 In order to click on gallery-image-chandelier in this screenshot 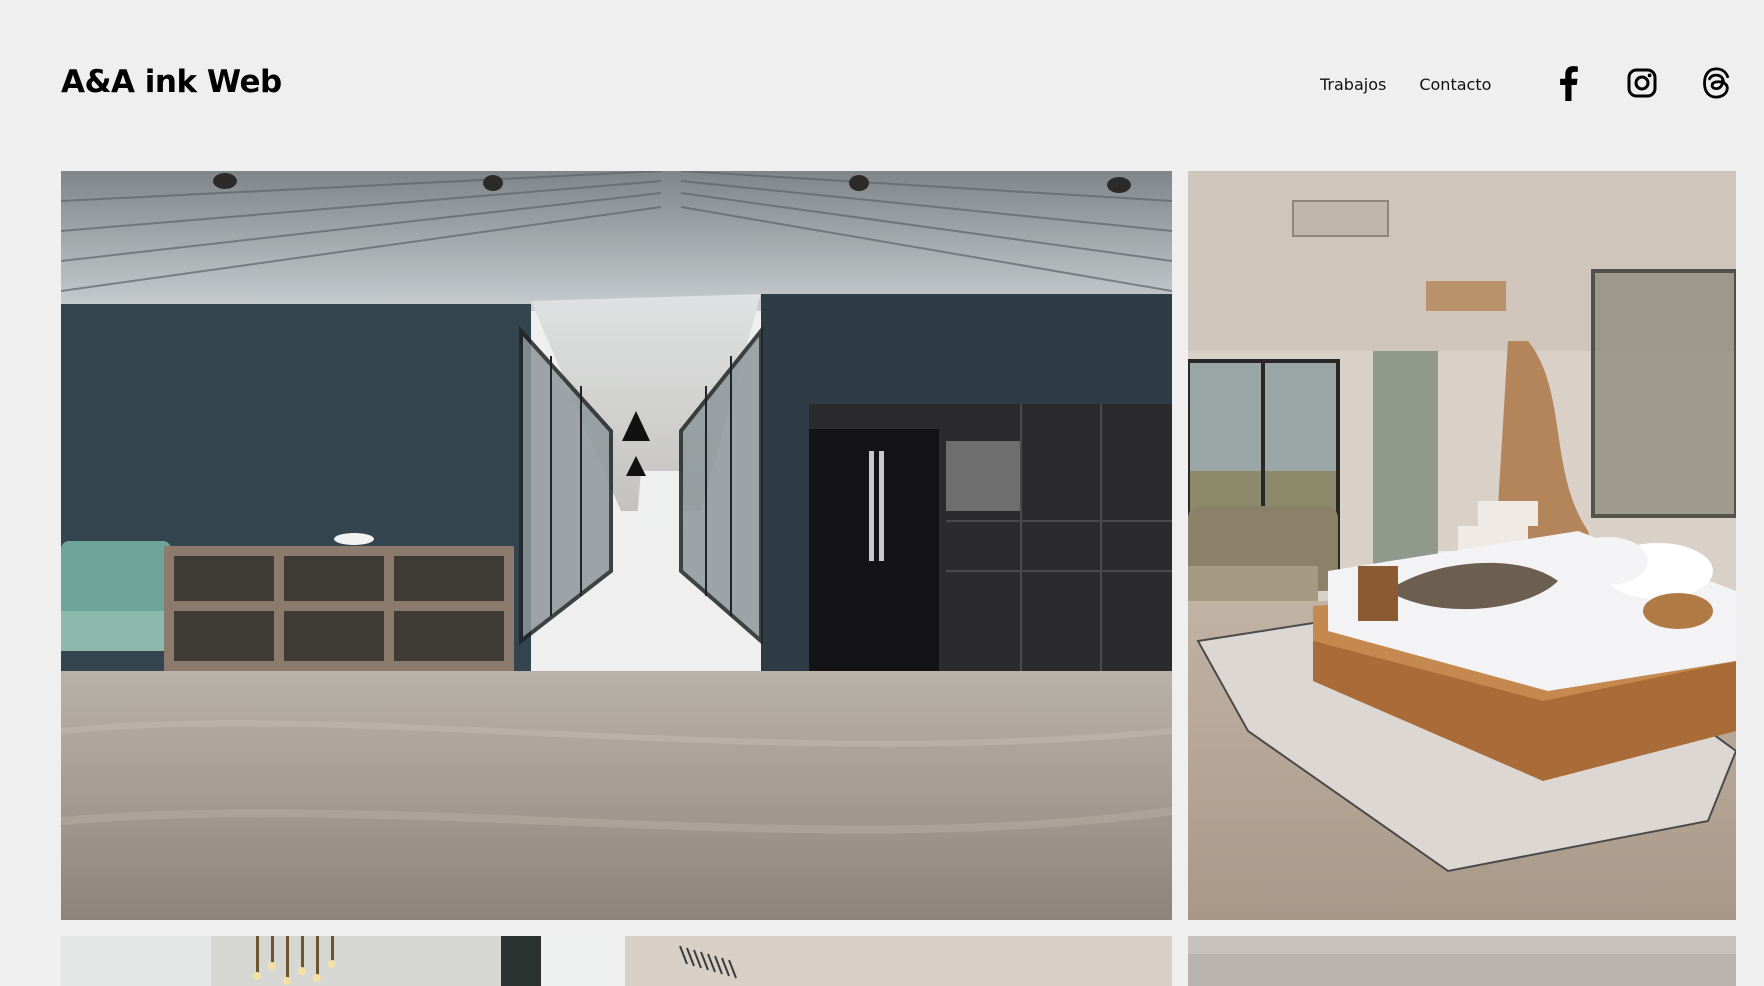, I will do `click(335, 961)`.